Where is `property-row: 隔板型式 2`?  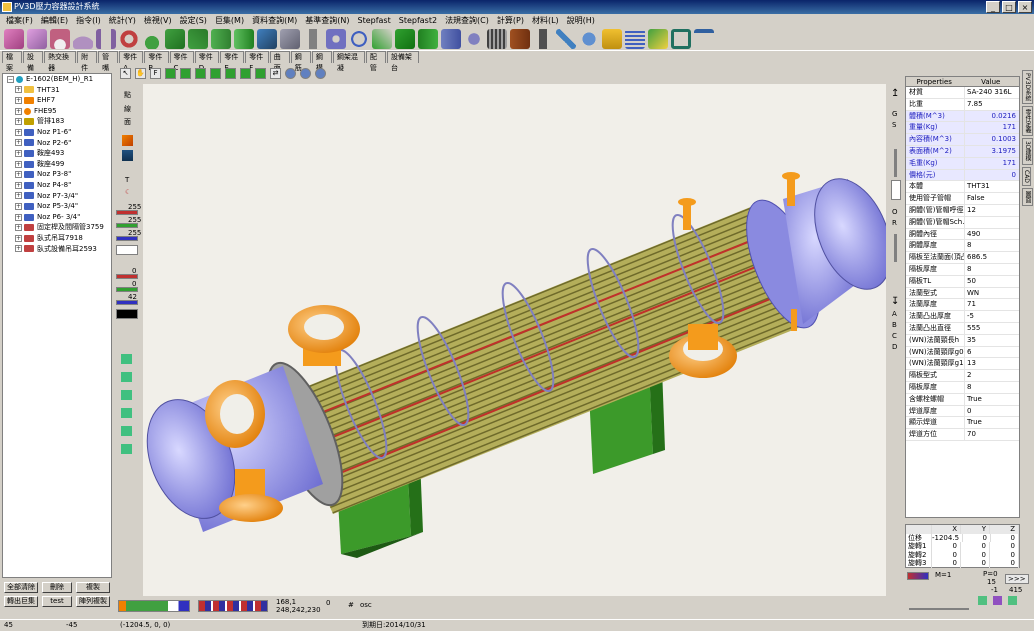
property-row: 隔板型式 2 is located at coordinates (962, 376).